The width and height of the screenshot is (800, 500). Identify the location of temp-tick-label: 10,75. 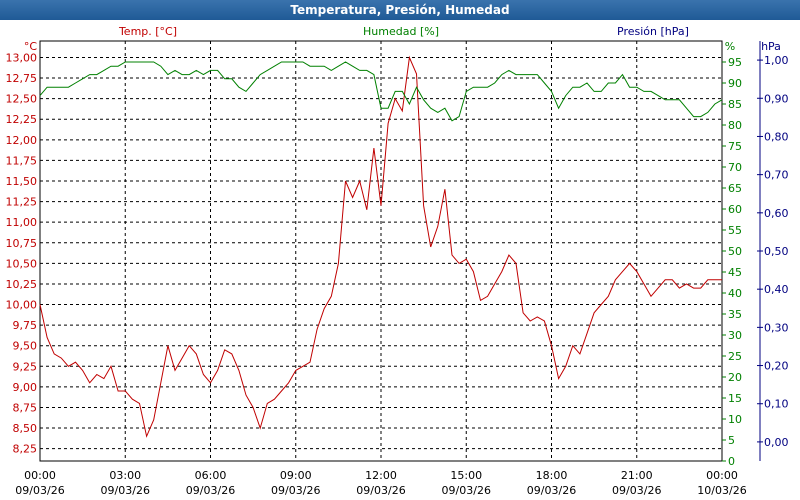
(22, 243).